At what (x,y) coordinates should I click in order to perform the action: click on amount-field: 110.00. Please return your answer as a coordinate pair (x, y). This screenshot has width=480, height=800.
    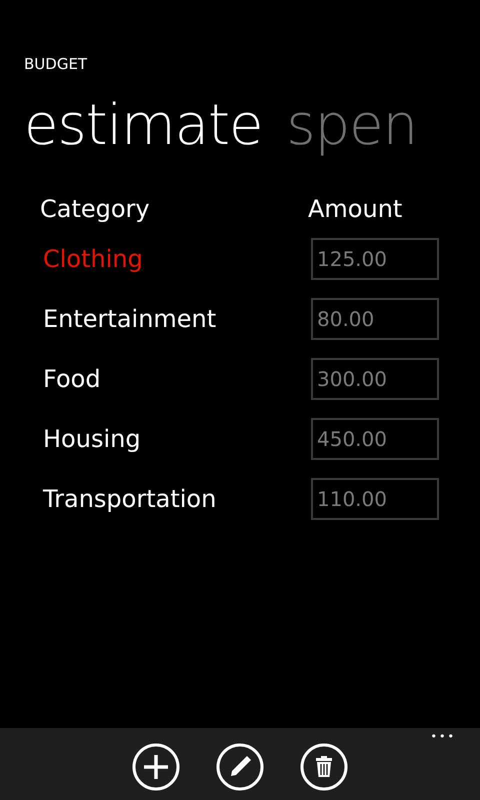
    Looking at the image, I should click on (375, 499).